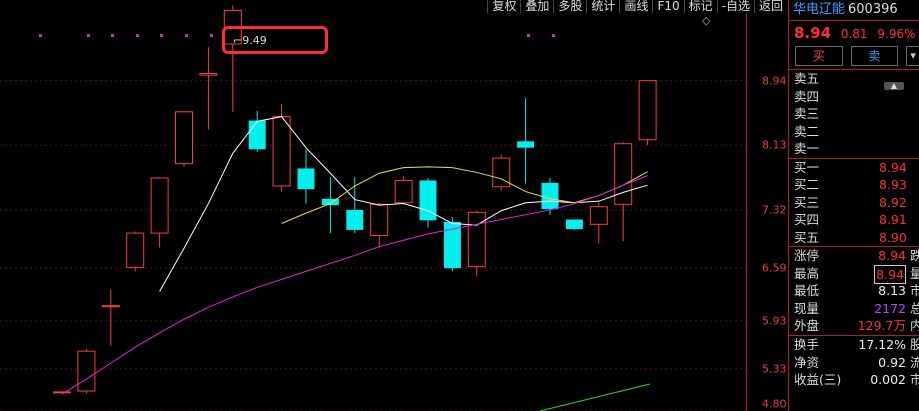 This screenshot has width=919, height=411. I want to click on stat-label: 净资, so click(807, 362).